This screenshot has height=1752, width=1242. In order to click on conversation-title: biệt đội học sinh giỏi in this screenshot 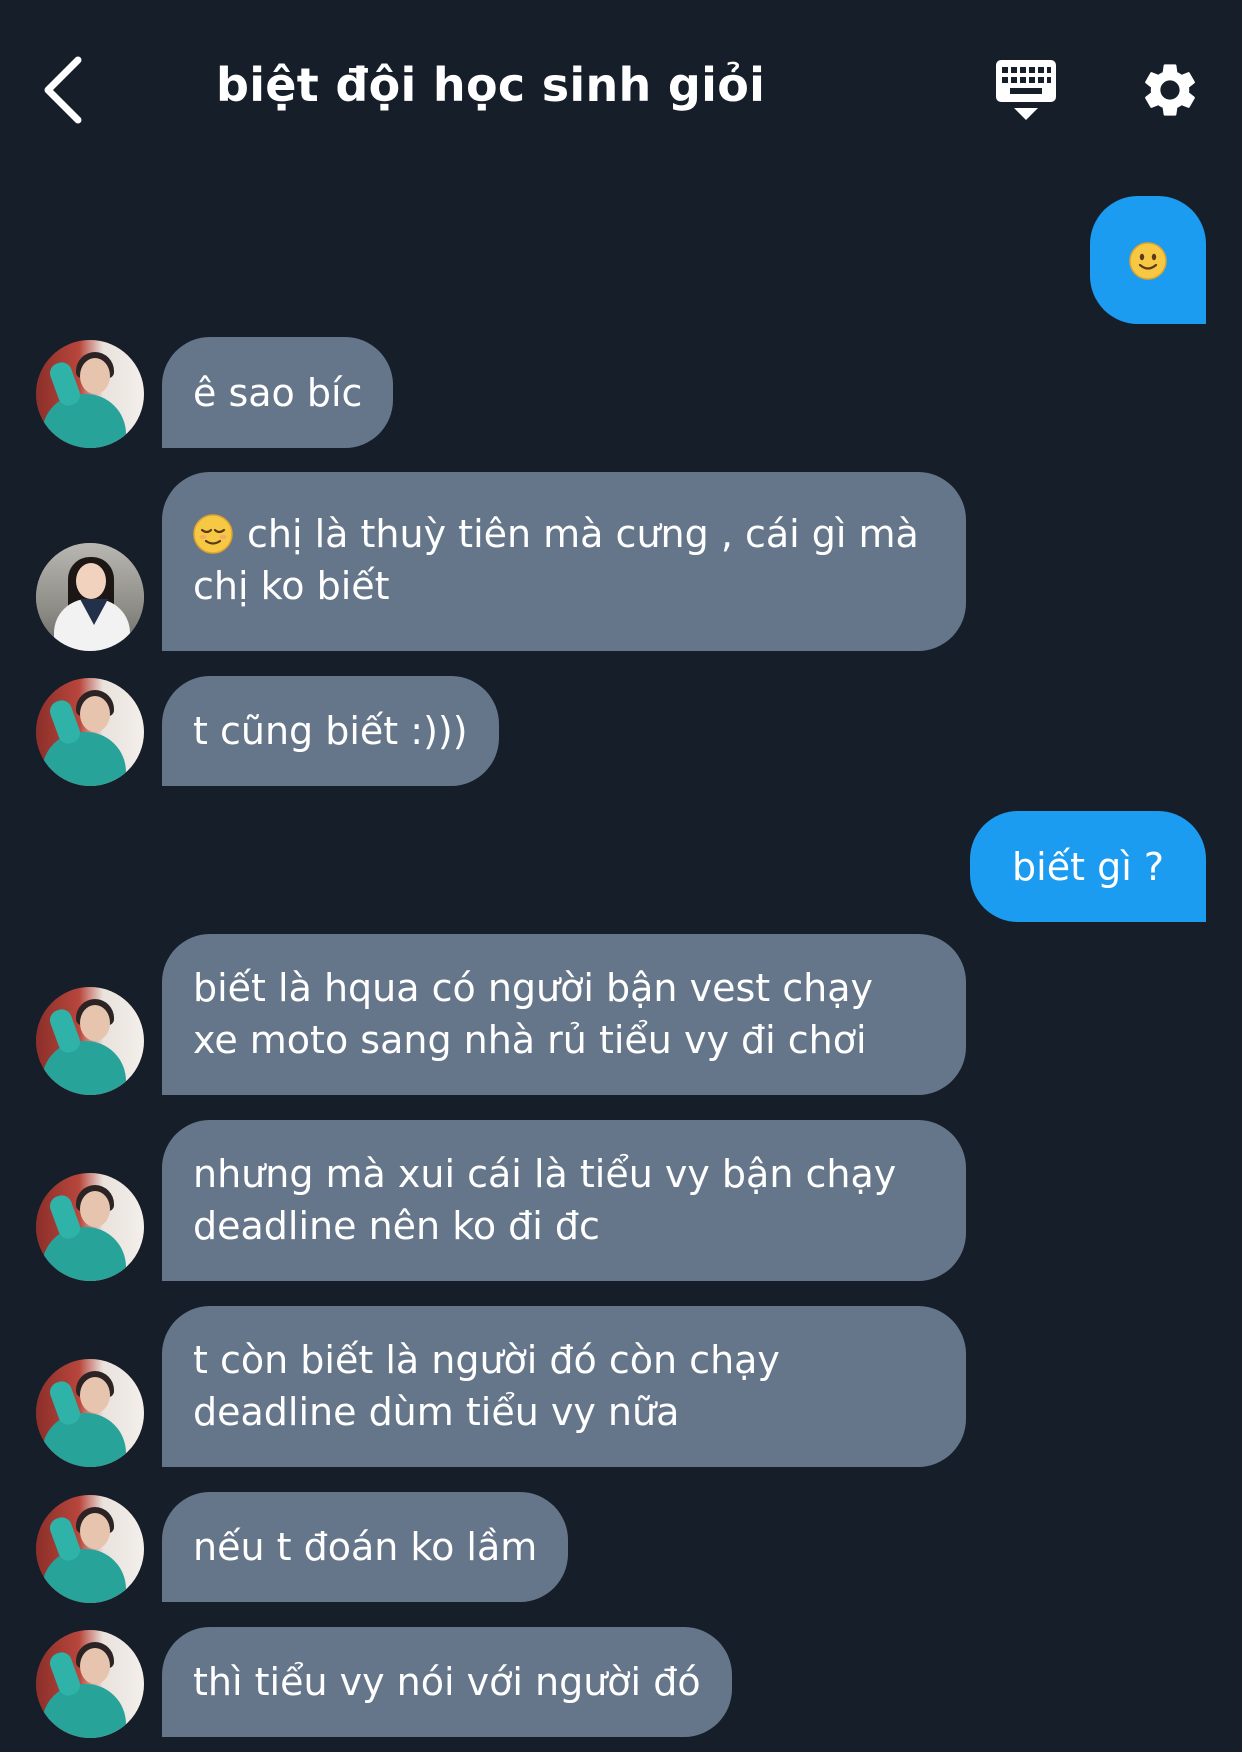, I will do `click(491, 85)`.